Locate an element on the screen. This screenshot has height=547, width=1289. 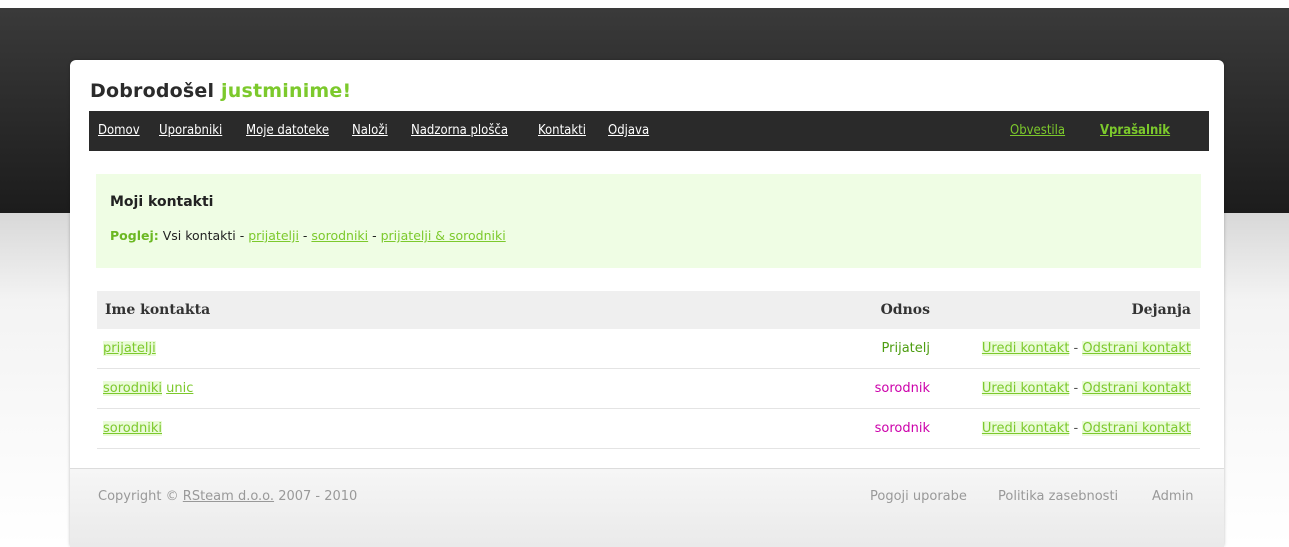
contact-name: sorodniki unic is located at coordinates (148, 388).